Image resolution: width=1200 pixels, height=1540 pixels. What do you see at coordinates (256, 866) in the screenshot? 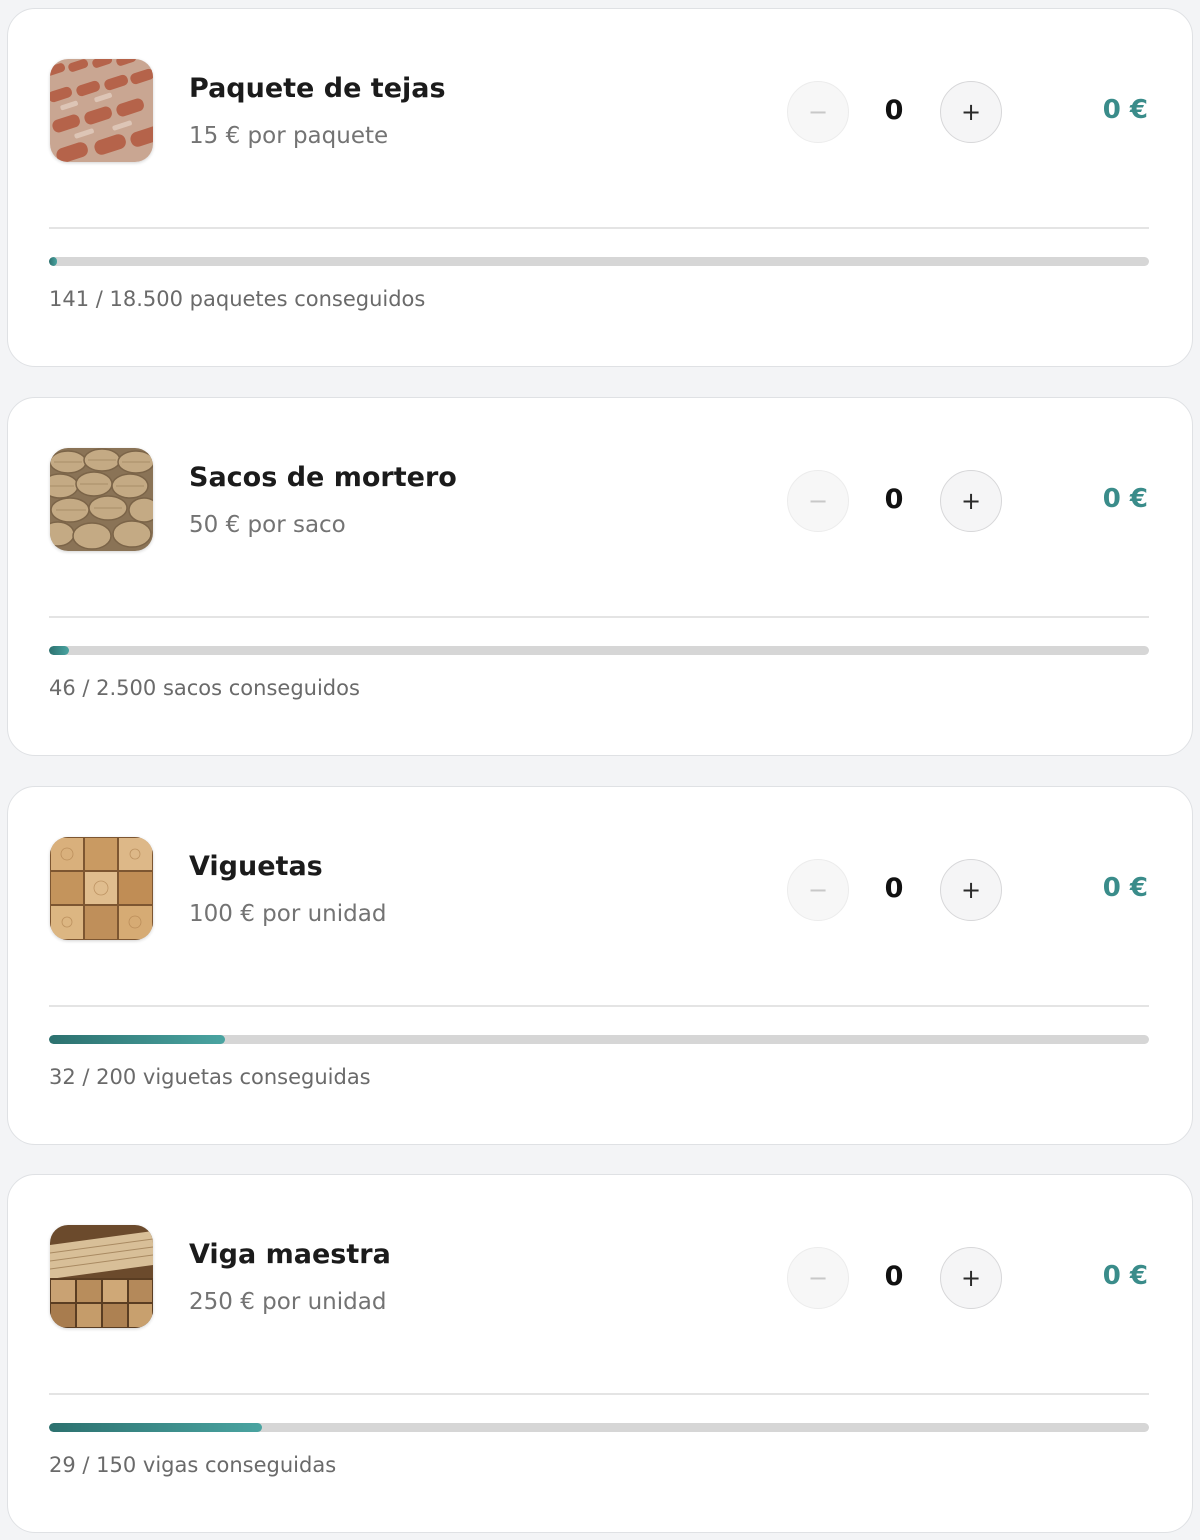
I see `product-title: Viguetas` at bounding box center [256, 866].